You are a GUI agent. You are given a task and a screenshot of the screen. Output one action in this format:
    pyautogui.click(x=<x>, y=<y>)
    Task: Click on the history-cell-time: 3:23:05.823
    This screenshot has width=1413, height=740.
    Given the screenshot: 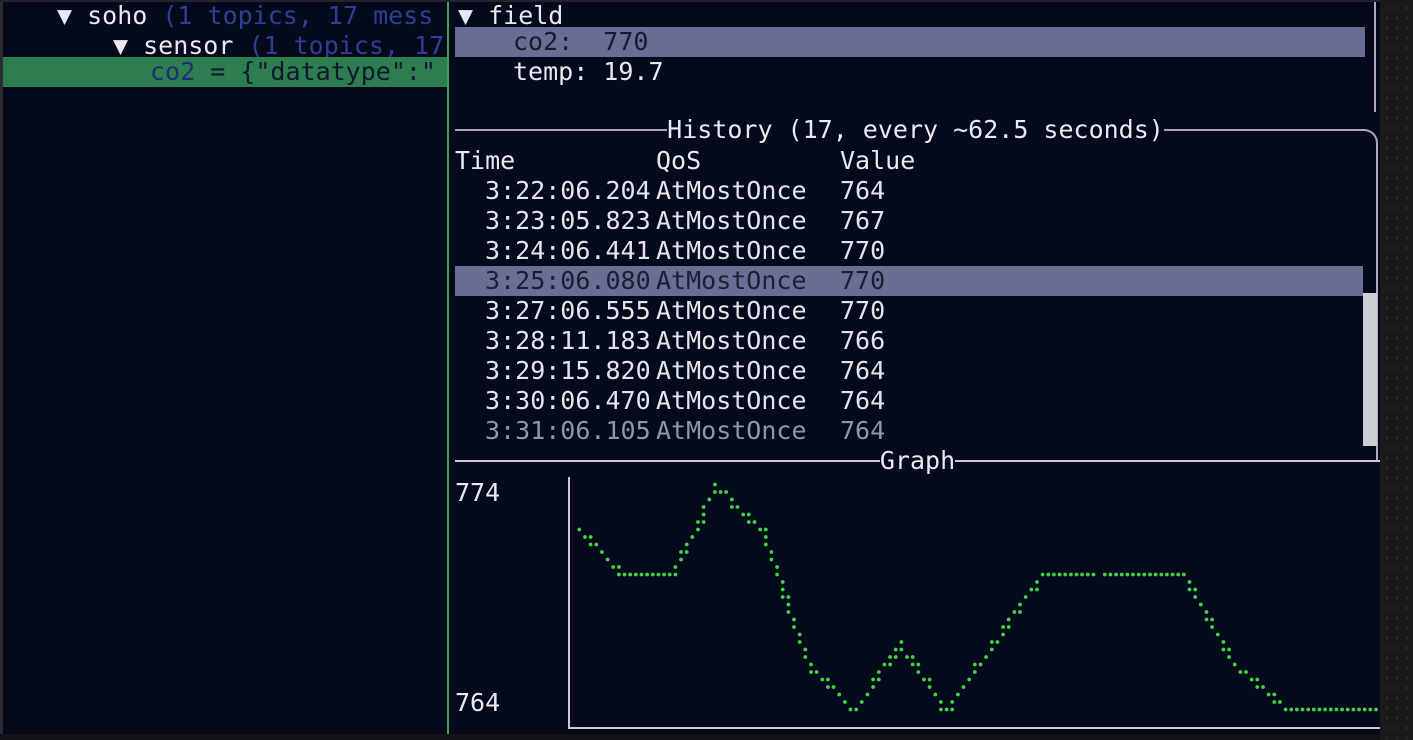 What is the action you would take?
    pyautogui.click(x=560, y=220)
    